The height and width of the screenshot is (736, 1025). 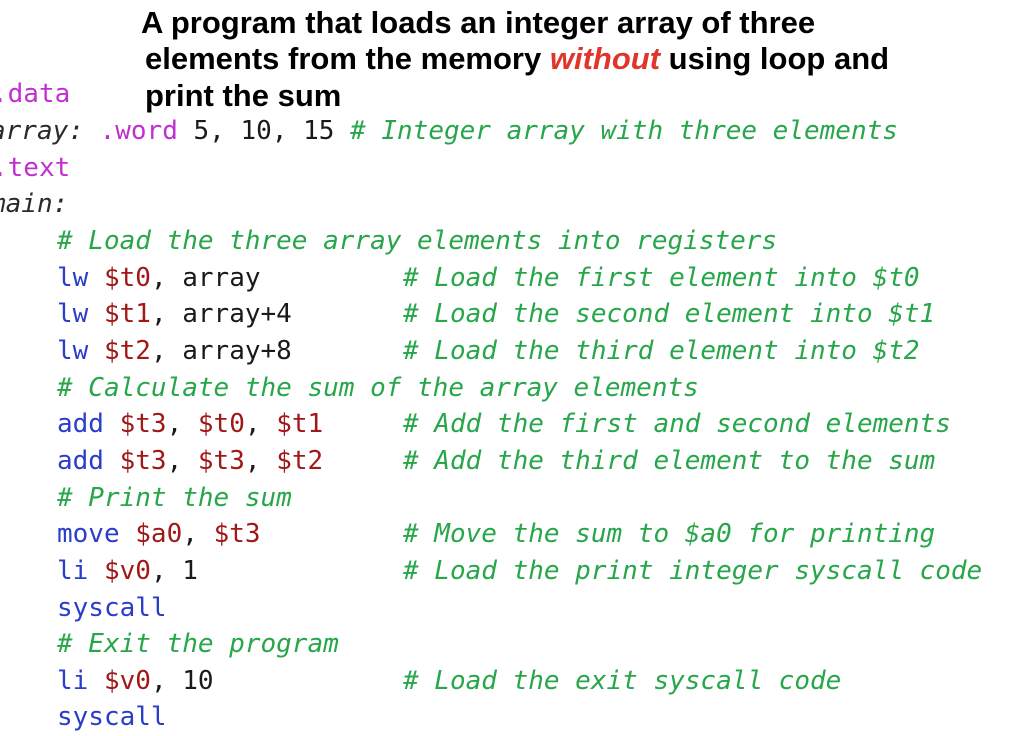 I want to click on inline-comment: # Load the exit syscall code, so click(x=622, y=681).